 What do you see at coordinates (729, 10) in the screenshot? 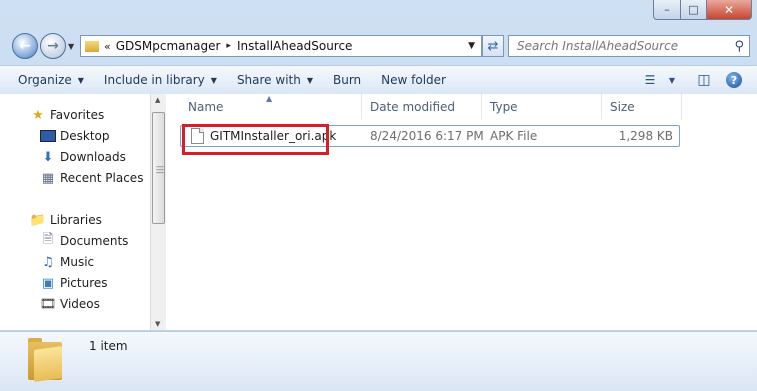
I see `close-button: ✕` at bounding box center [729, 10].